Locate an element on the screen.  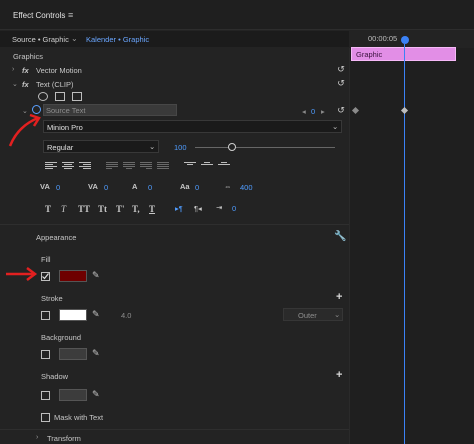
source-tabs: Source • Graphic ⌄ Kalender • Graphic is located at coordinates (174, 39).